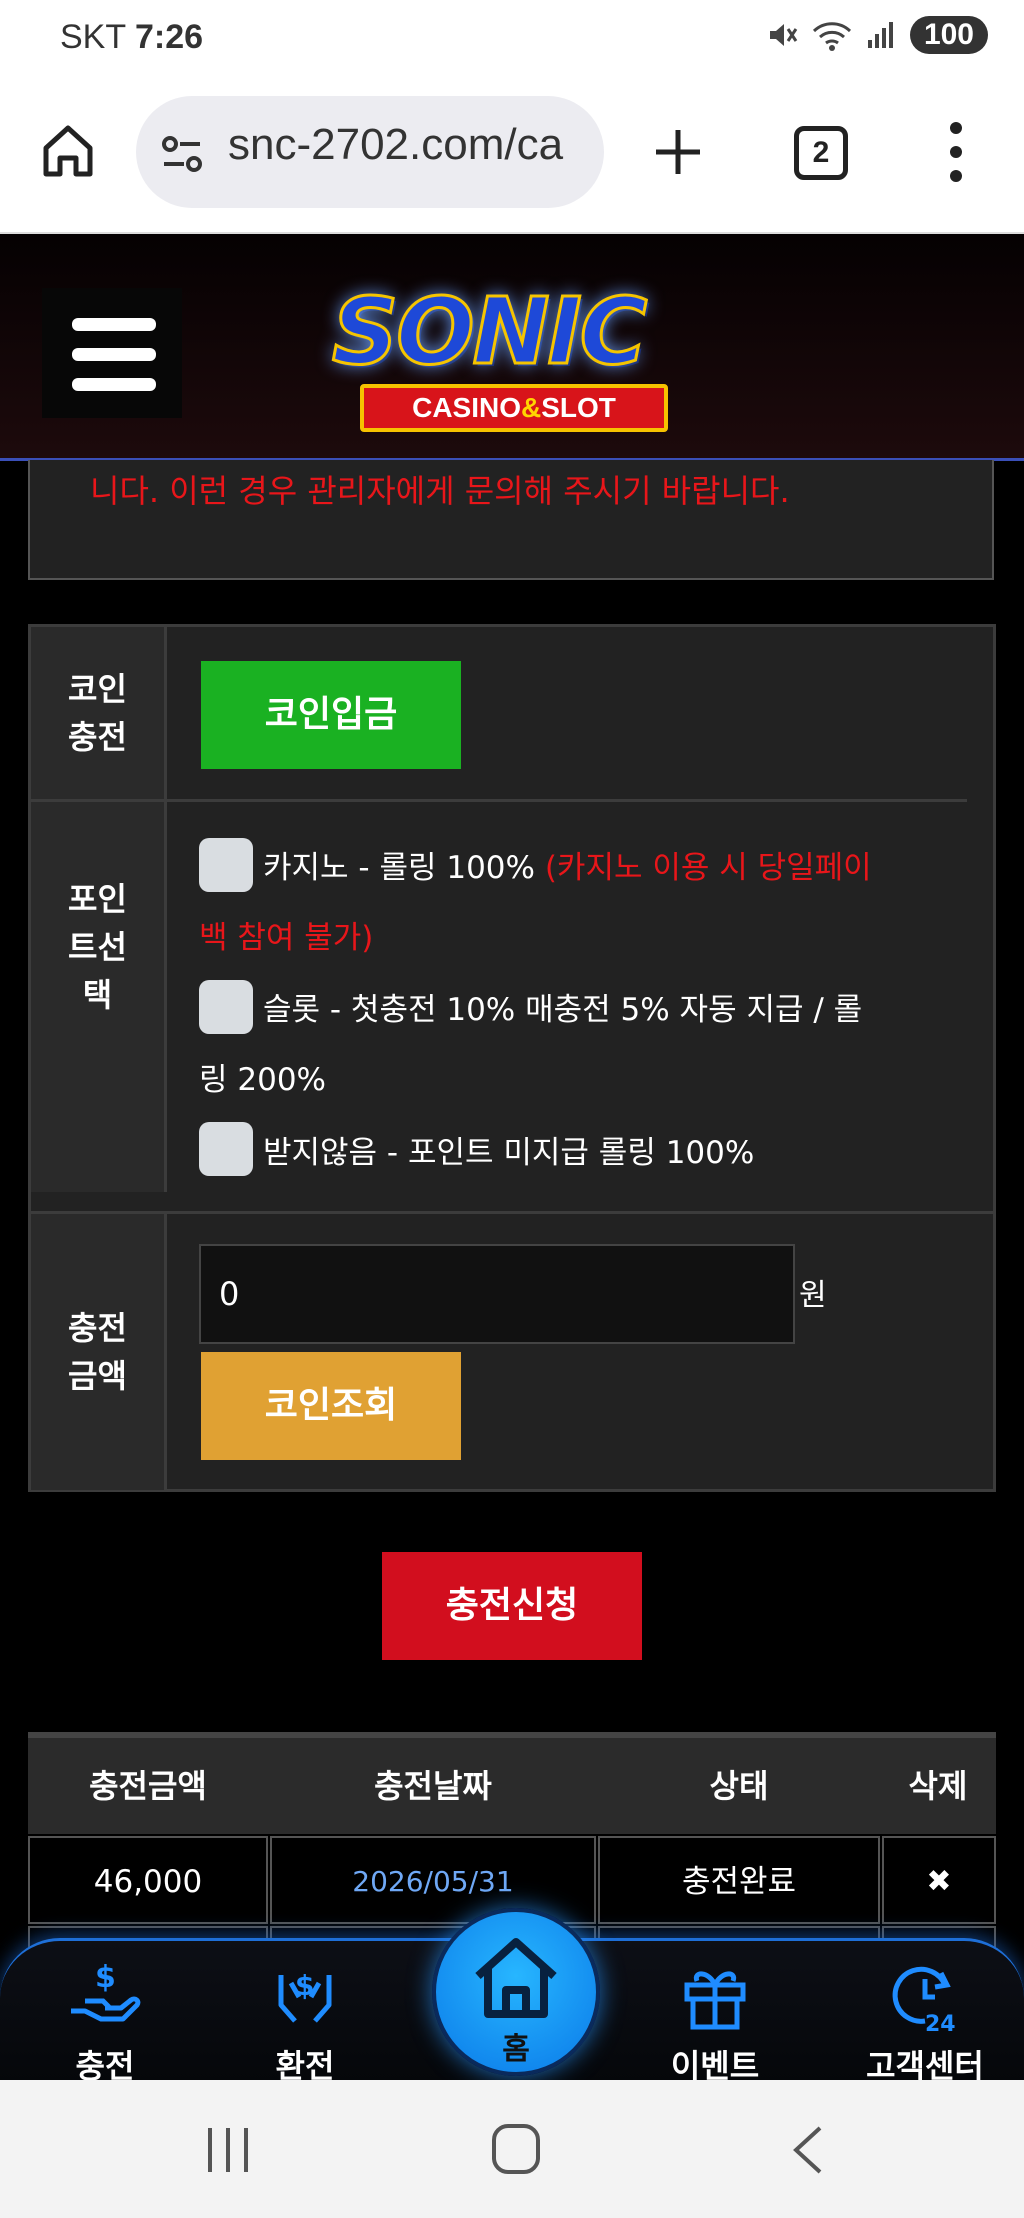 Image resolution: width=1024 pixels, height=2218 pixels. Describe the element at coordinates (512, 1352) in the screenshot. I see `charge-amount-row: 충전 금액 0 원 코인조회` at that location.